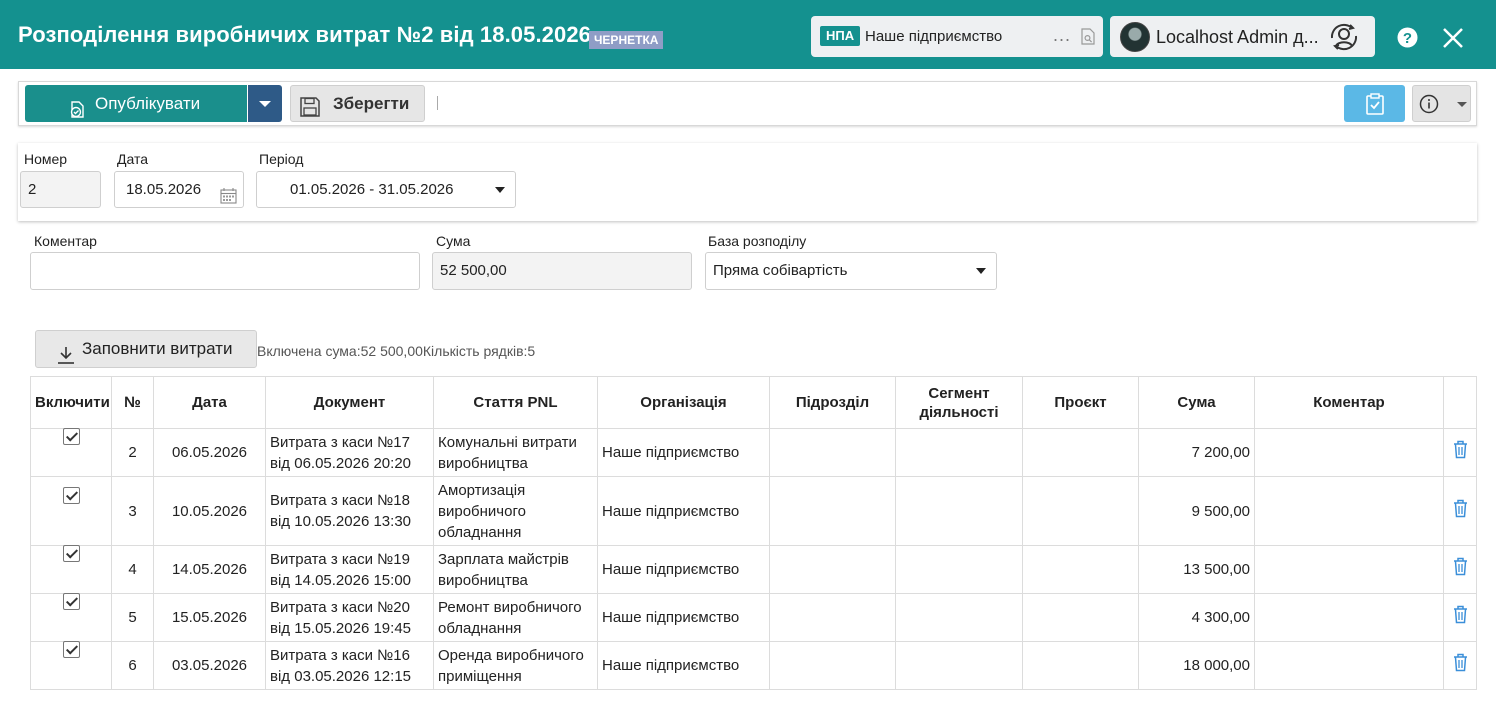 The height and width of the screenshot is (725, 1496). Describe the element at coordinates (480, 628) in the screenshot. I see `pnl-line: обладнання` at that location.